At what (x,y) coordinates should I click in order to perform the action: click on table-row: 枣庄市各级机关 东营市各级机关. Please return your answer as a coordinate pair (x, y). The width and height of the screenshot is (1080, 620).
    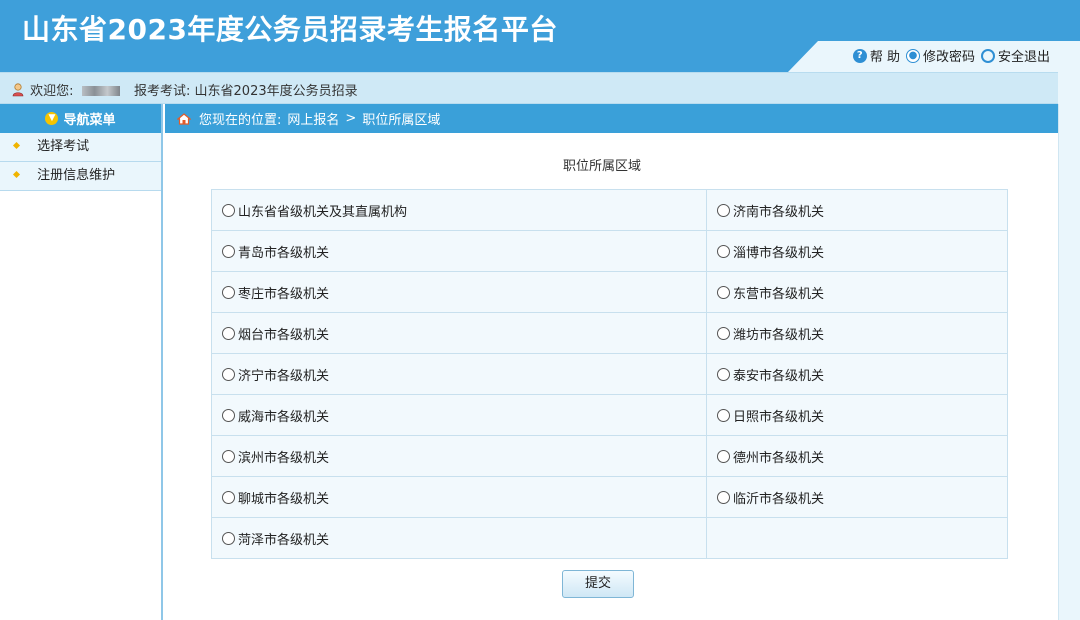
    Looking at the image, I should click on (609, 292).